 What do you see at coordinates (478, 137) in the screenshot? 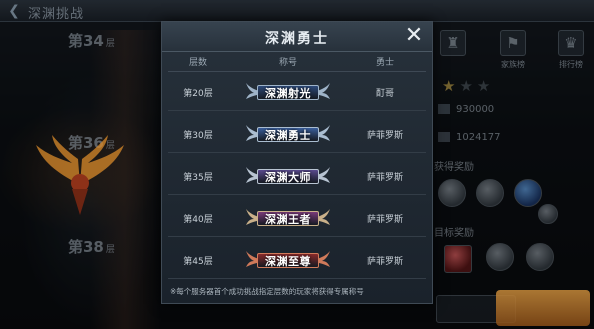
I see `score-value: 1024177` at bounding box center [478, 137].